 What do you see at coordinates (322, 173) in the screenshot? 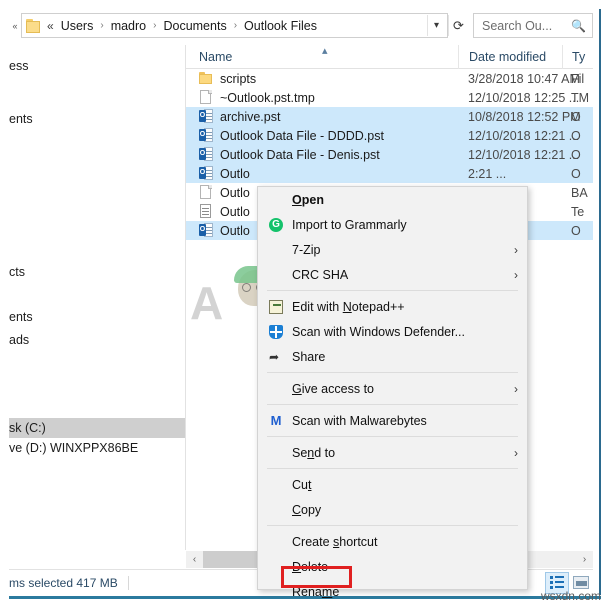
I see `file-name-cell: O Outlo` at bounding box center [322, 173].